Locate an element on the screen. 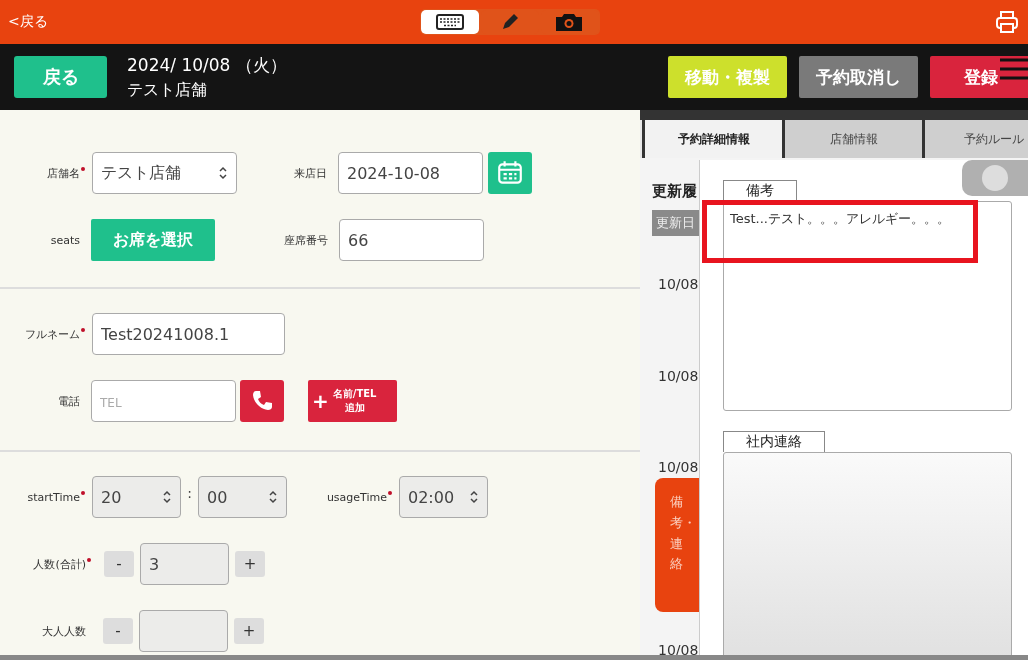  field-label: 電話 is located at coordinates (68, 401).